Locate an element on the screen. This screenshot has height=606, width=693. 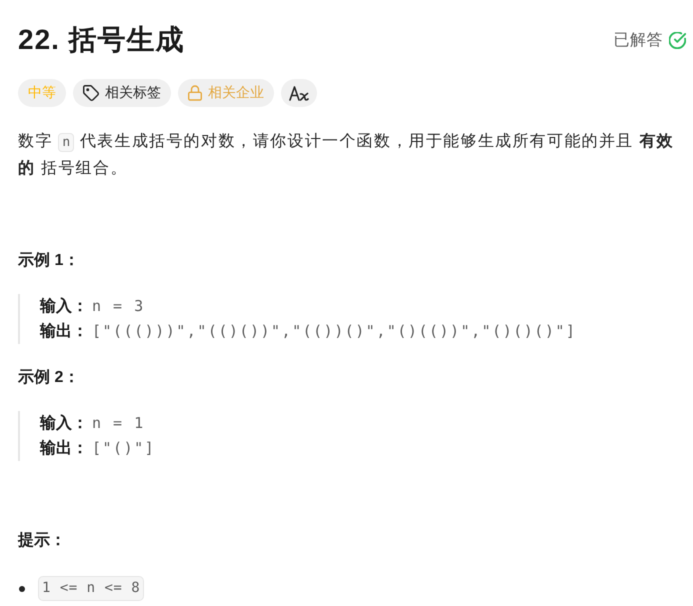
example-line: 输出： ["((()))","(()())","(())()","()(())","()()()"] is located at coordinates (309, 331).